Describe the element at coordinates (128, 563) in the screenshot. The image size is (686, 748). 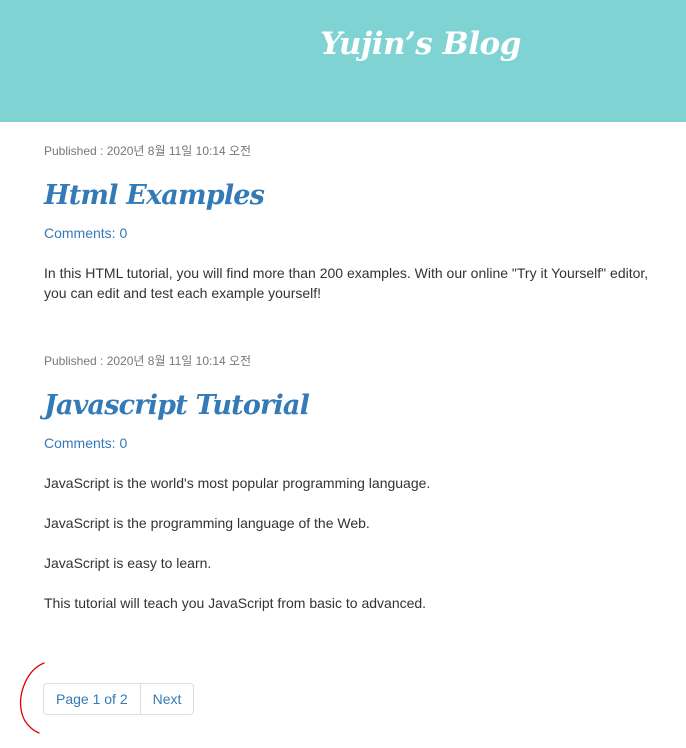
I see `post-paragraph: JavaScript is easy to learn.` at that location.